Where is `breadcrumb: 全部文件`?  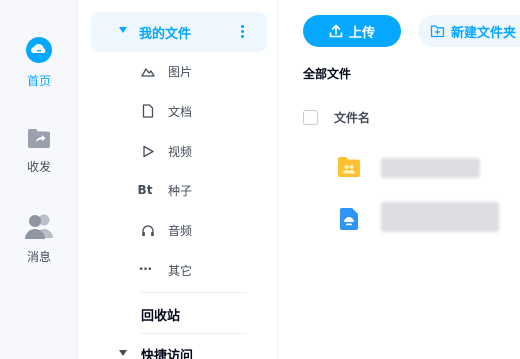
breadcrumb: 全部文件 is located at coordinates (327, 73).